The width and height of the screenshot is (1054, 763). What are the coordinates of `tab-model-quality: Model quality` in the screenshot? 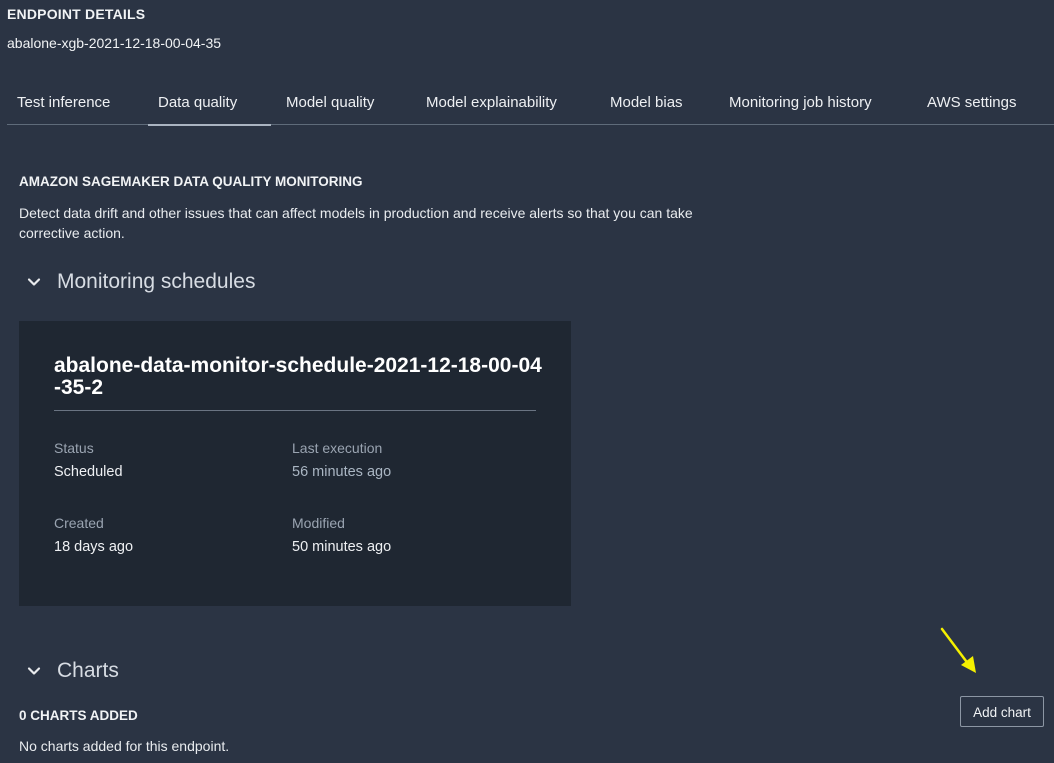 It's located at (330, 103).